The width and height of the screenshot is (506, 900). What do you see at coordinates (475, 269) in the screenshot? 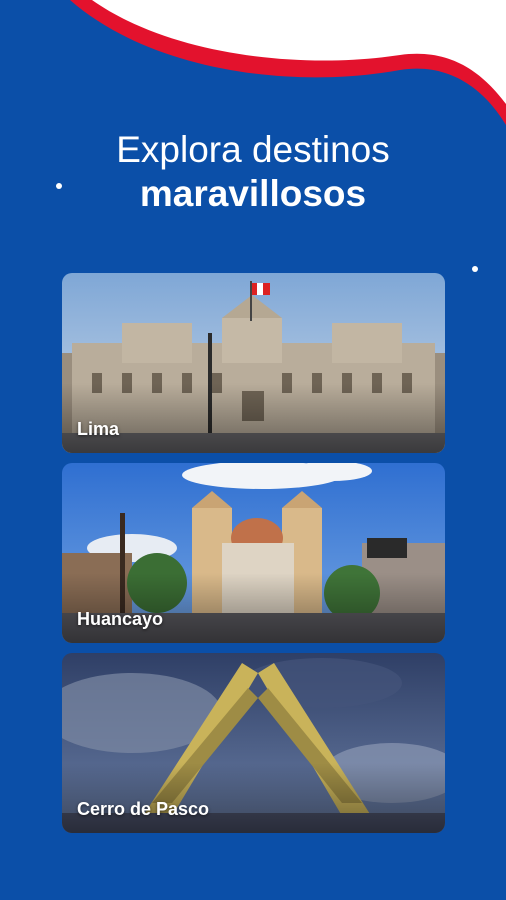
I see `decorative-dot` at bounding box center [475, 269].